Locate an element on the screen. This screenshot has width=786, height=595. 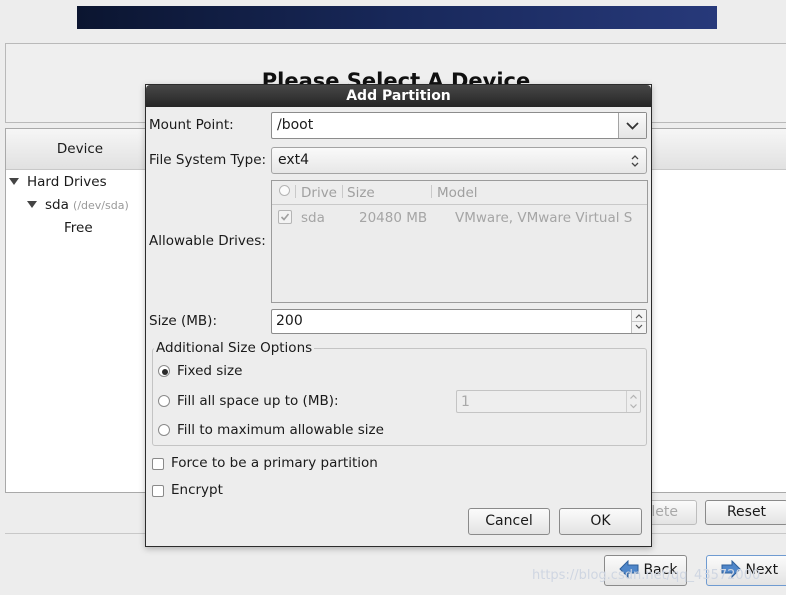
chevron-down-icon is located at coordinates (632, 126).